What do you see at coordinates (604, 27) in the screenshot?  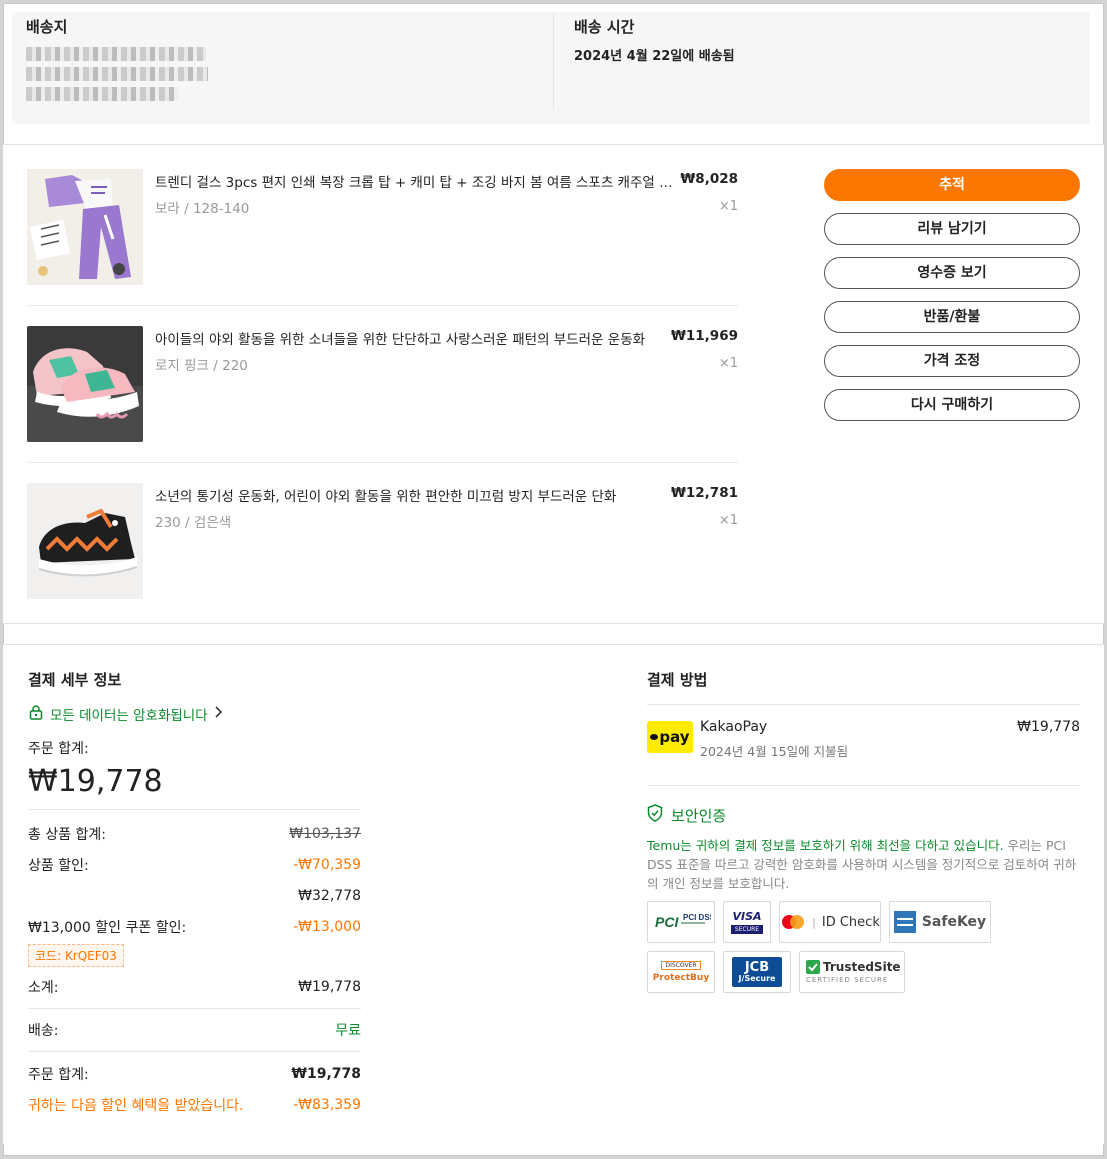 I see `time-title: 배송 시간` at bounding box center [604, 27].